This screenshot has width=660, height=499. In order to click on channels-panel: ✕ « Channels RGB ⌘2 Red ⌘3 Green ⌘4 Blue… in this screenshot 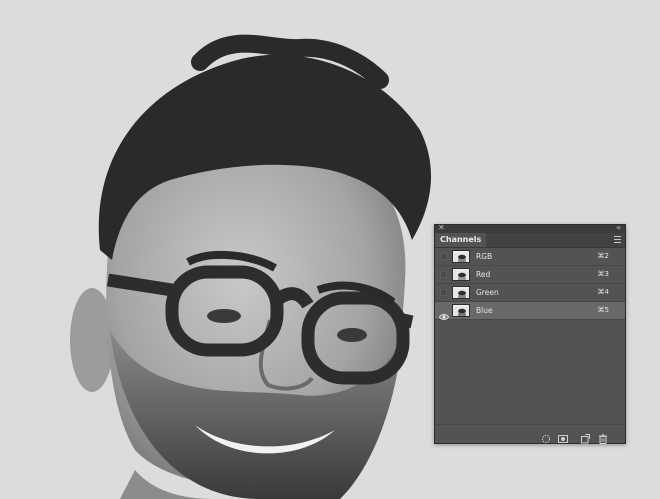, I will do `click(530, 333)`.